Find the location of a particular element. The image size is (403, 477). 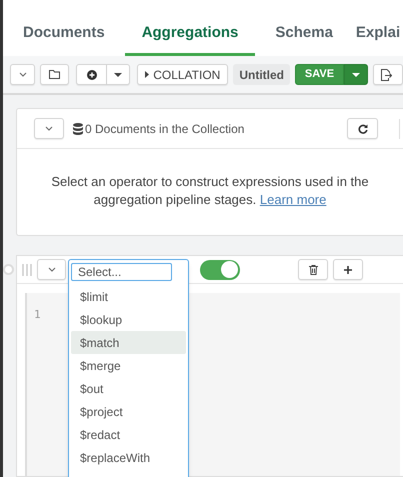

save-button: SAVE is located at coordinates (319, 74).